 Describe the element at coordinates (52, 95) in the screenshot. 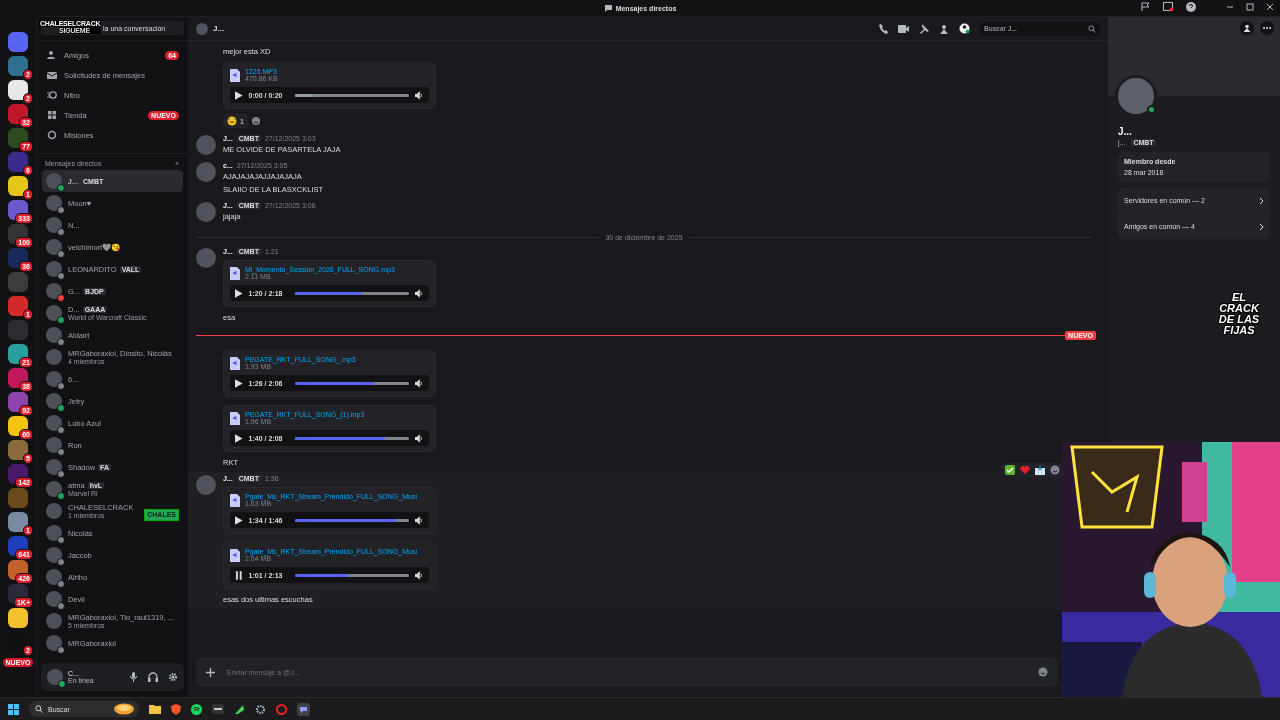

I see `nitro-icon` at that location.